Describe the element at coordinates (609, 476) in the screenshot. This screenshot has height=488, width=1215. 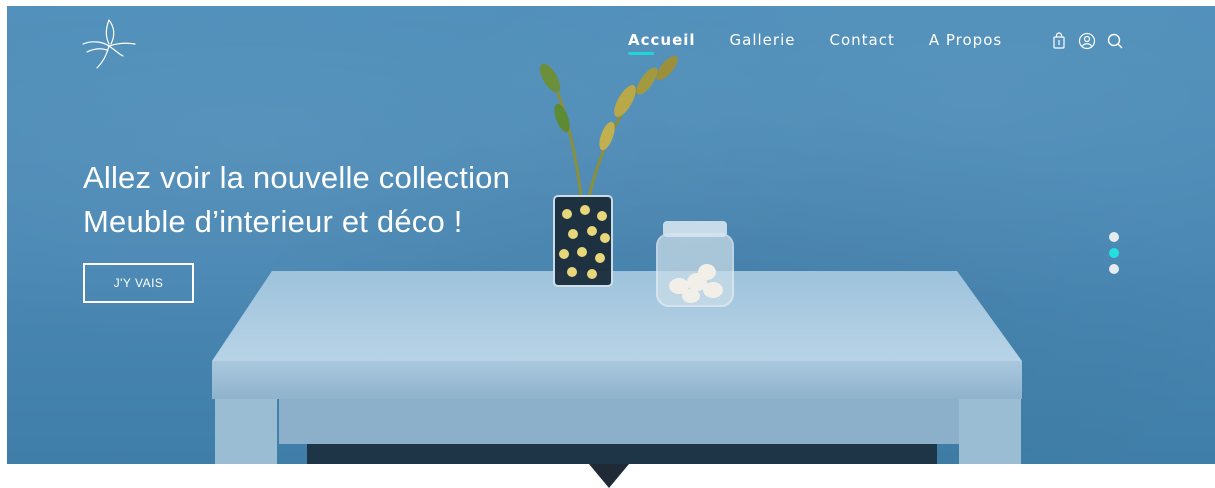
I see `scroll-down-arrow-icon` at that location.